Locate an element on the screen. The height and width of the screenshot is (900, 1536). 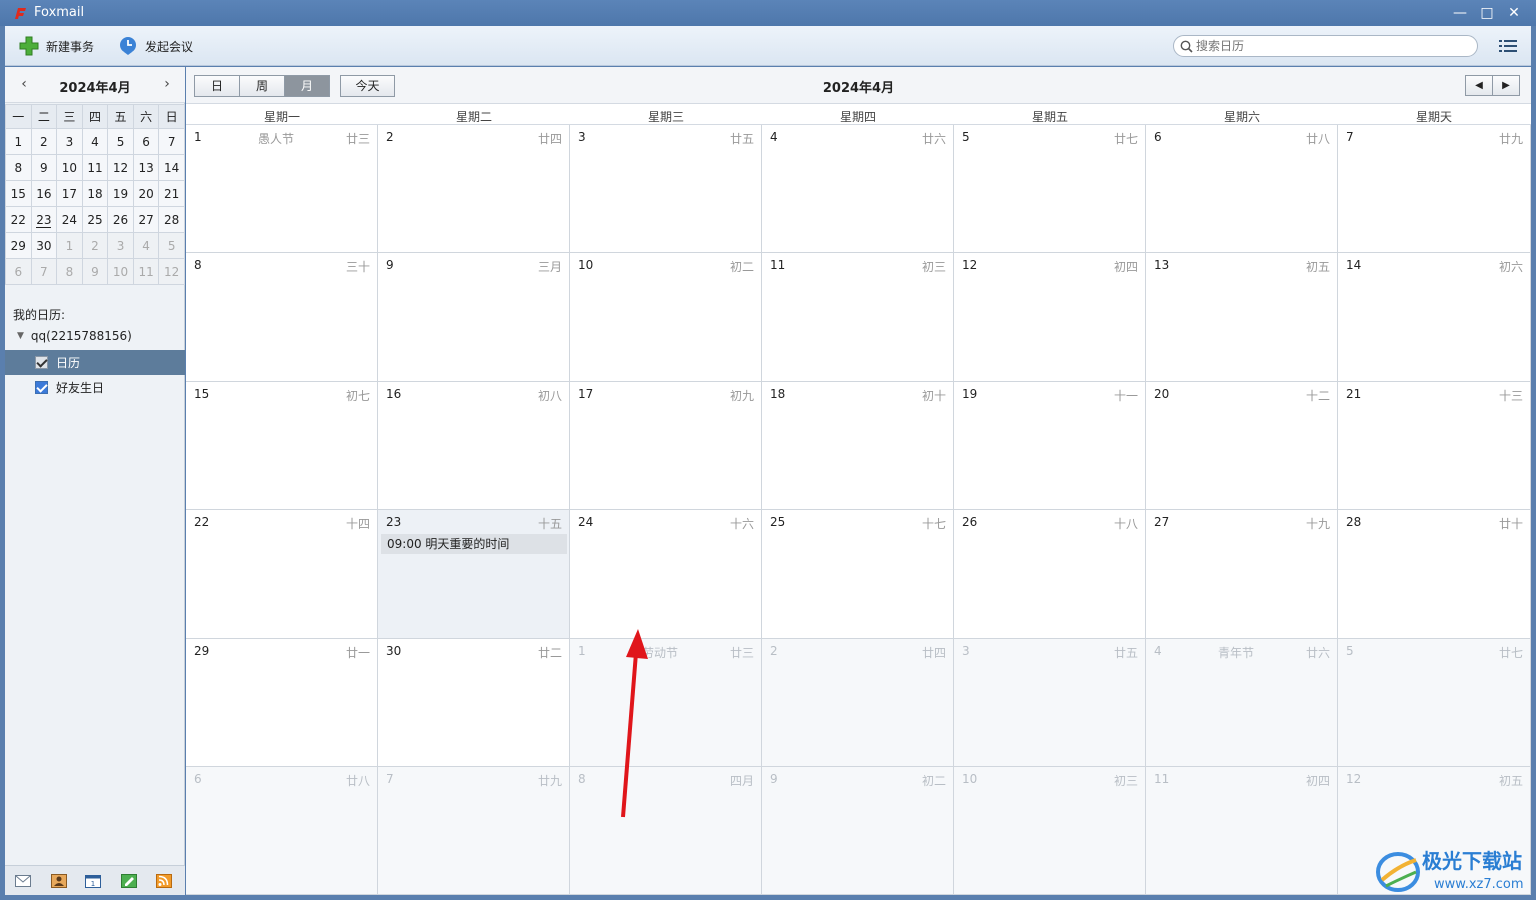
mini-day: 26 is located at coordinates (120, 219).